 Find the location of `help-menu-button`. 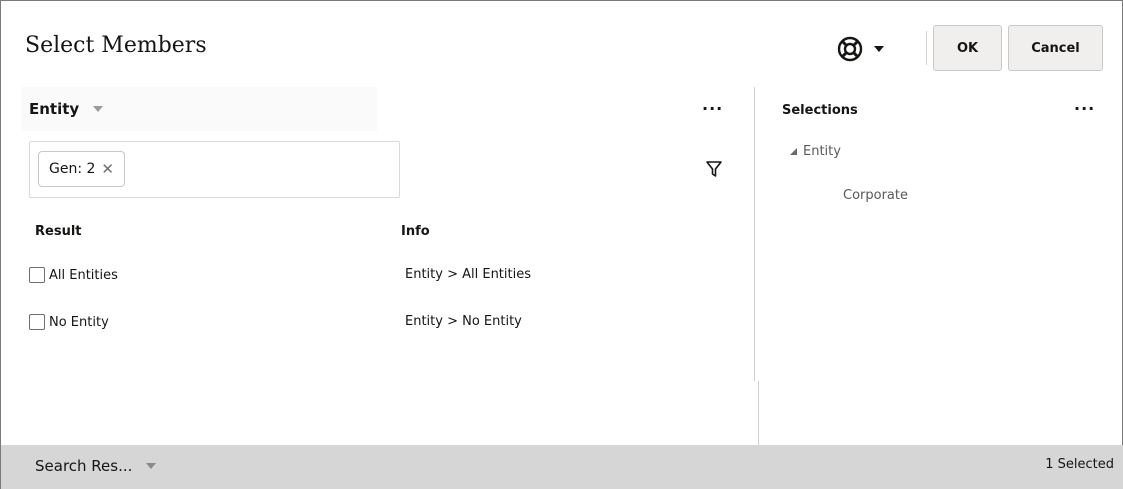

help-menu-button is located at coordinates (870, 49).